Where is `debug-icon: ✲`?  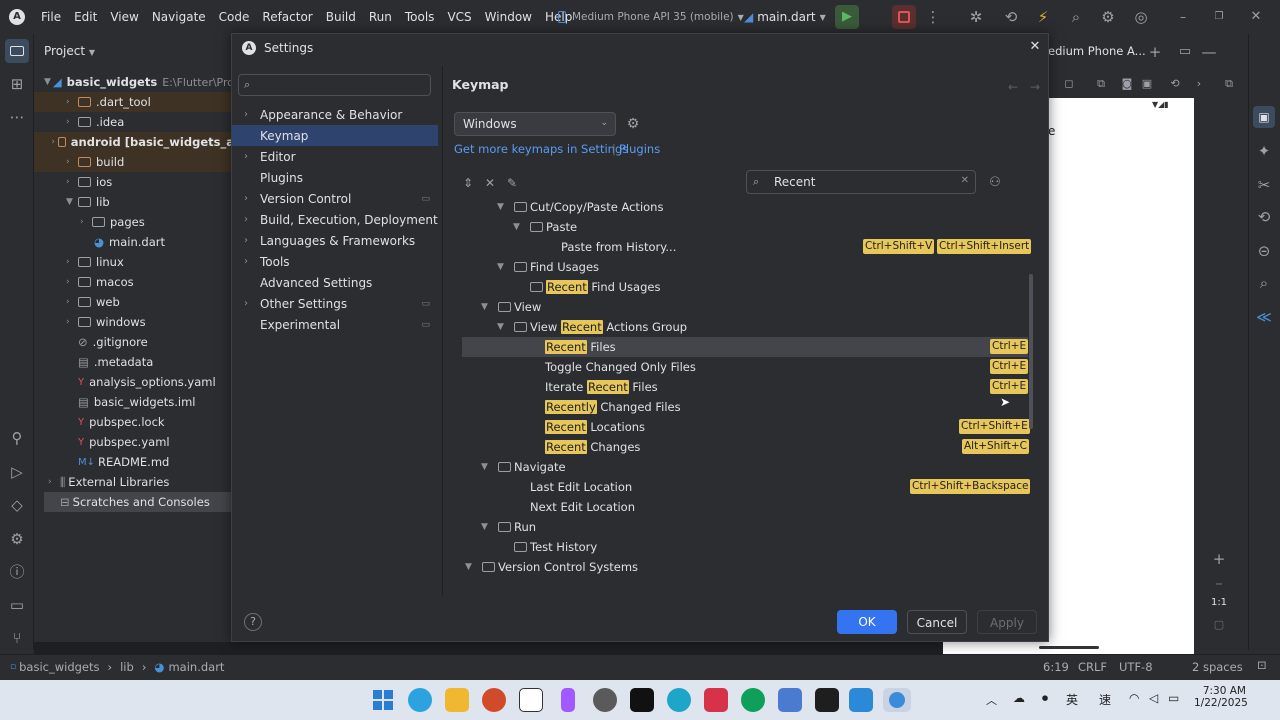 debug-icon: ✲ is located at coordinates (976, 17).